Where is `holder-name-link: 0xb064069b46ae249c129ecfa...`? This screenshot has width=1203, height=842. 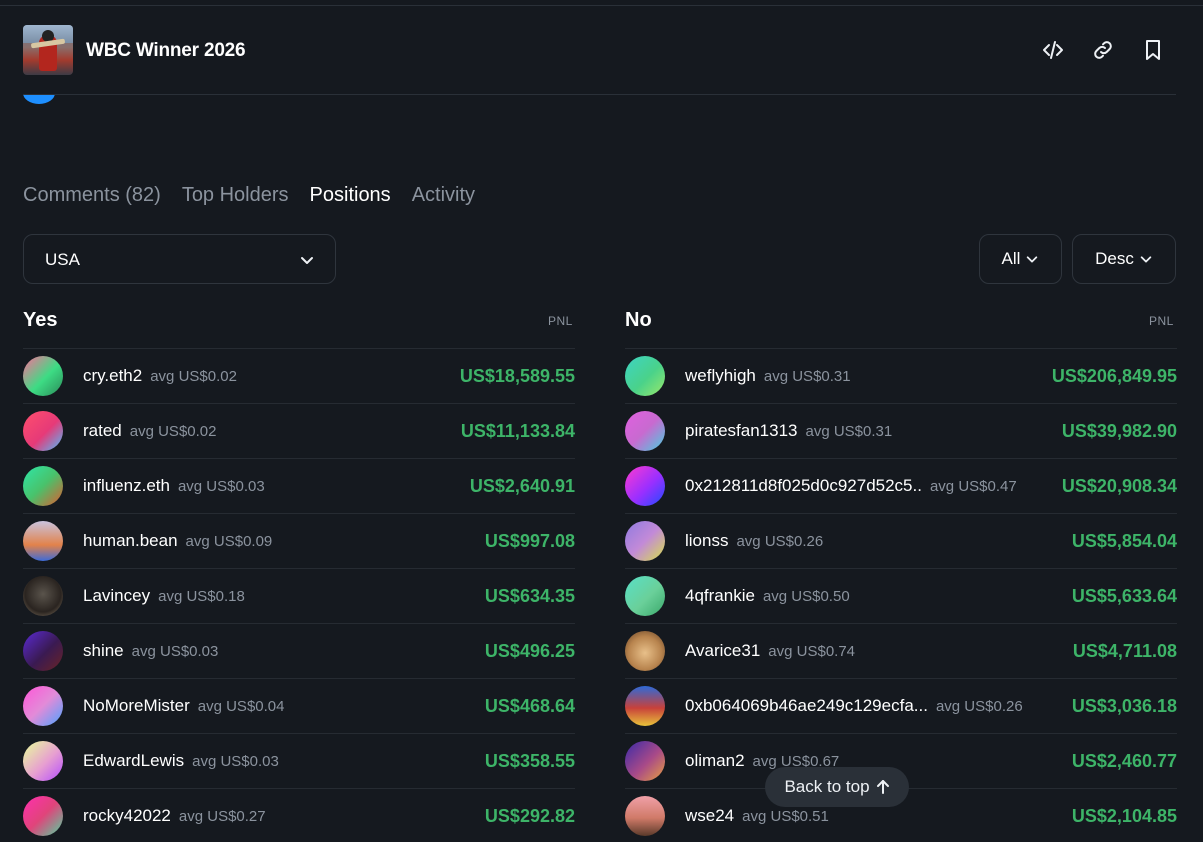
holder-name-link: 0xb064069b46ae249c129ecfa... is located at coordinates (806, 705).